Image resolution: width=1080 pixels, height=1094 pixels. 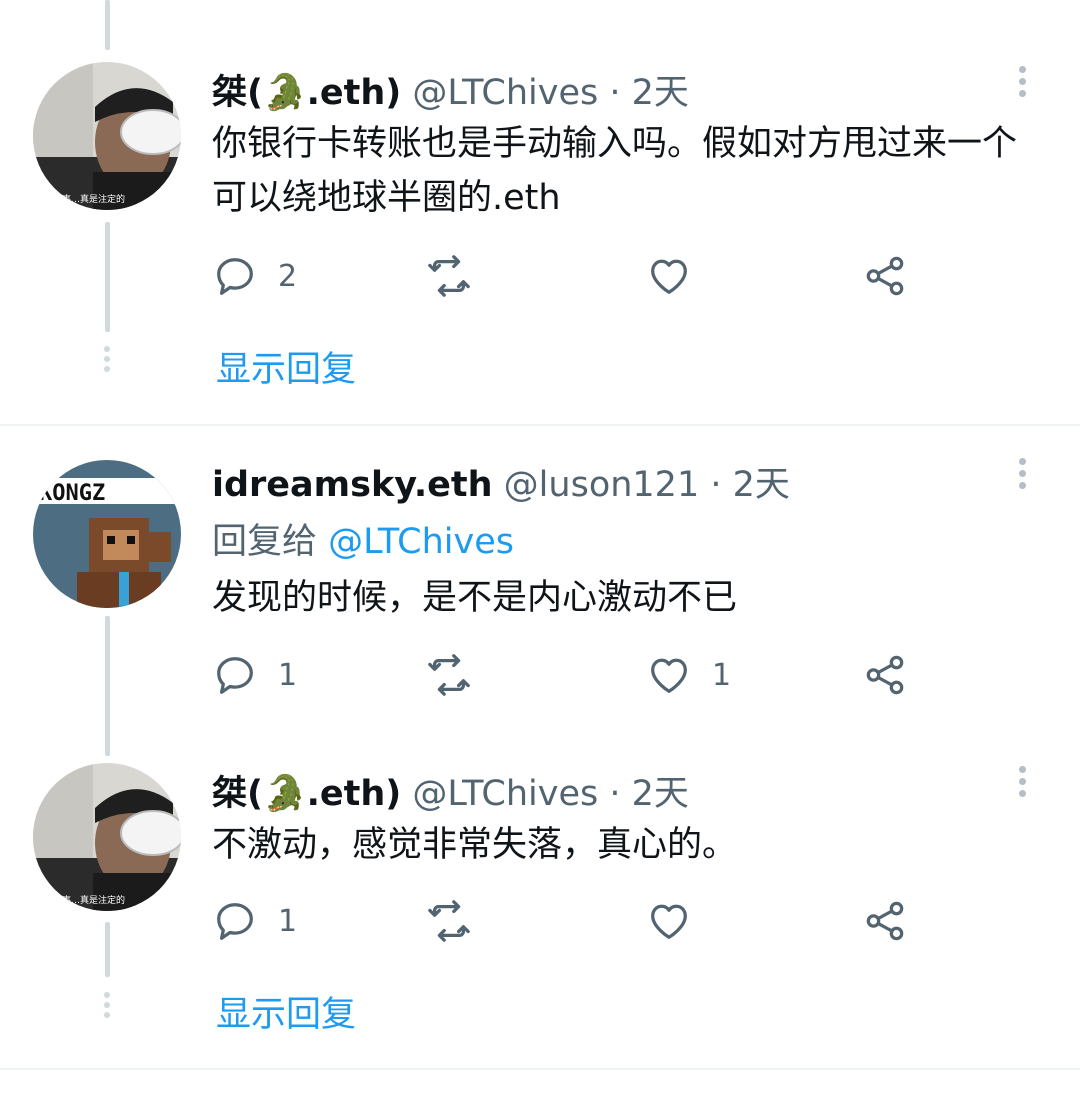 I want to click on reply-button: 2, so click(x=254, y=276).